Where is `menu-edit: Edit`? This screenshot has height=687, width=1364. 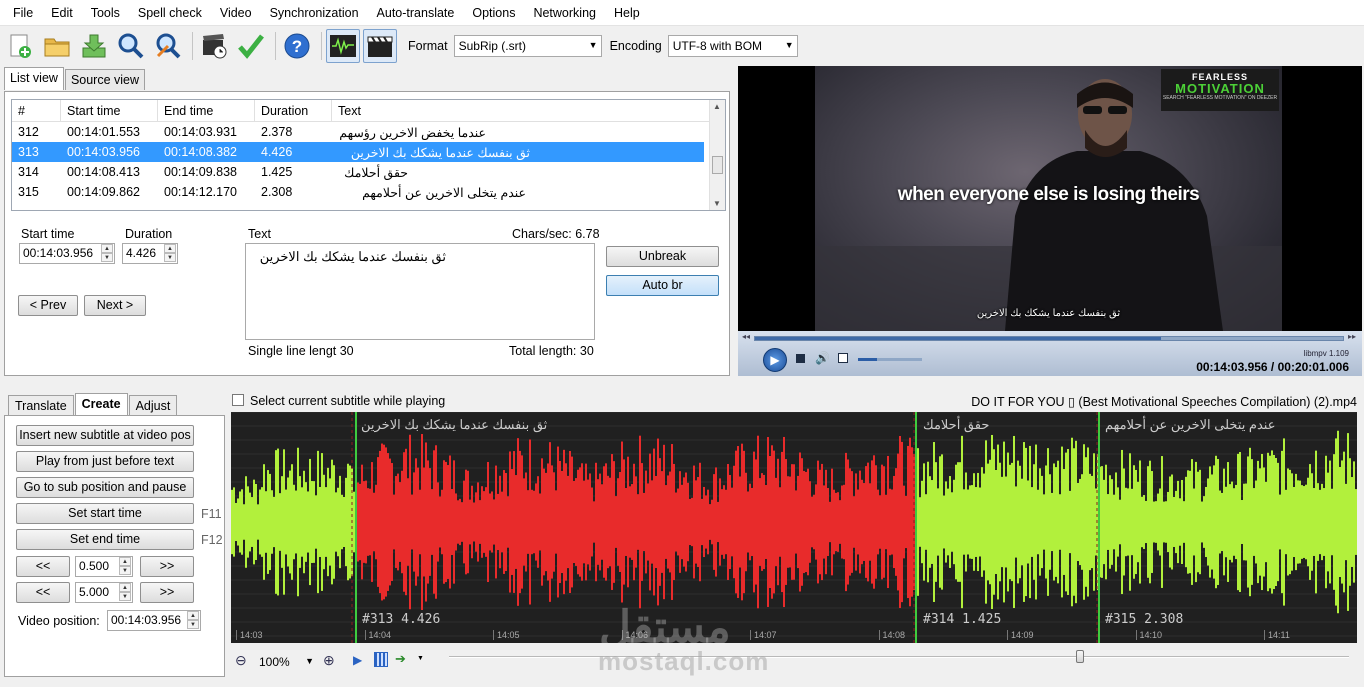
menu-edit: Edit is located at coordinates (62, 13).